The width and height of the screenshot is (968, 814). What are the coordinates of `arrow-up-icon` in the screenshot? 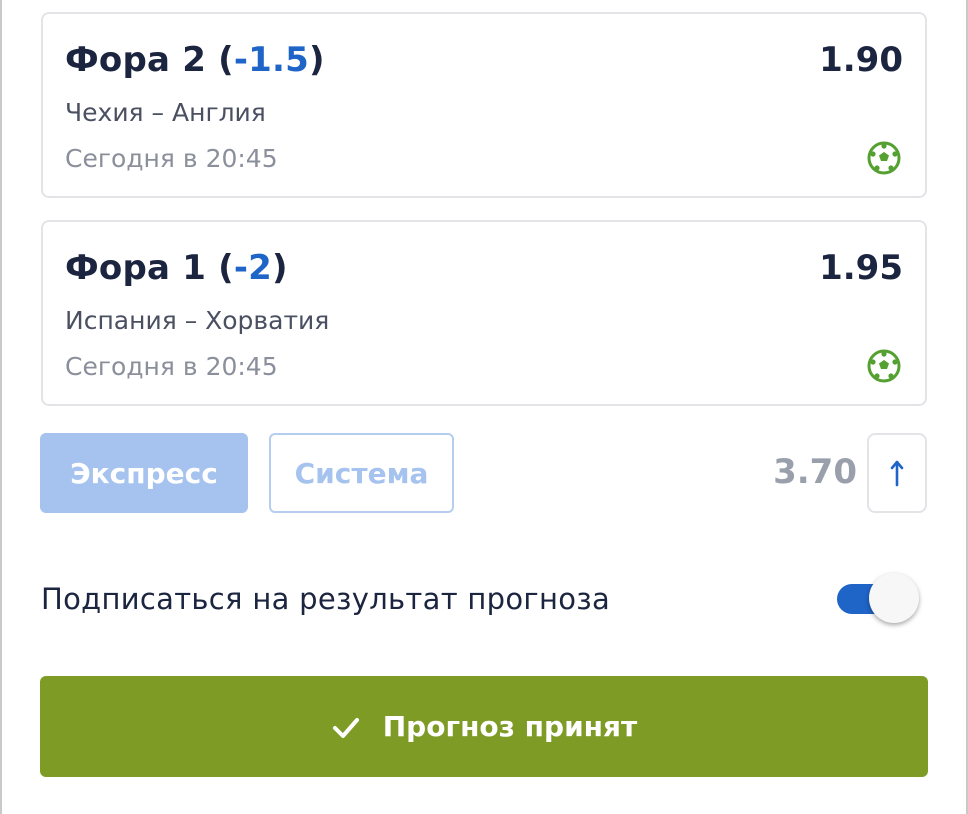 It's located at (897, 473).